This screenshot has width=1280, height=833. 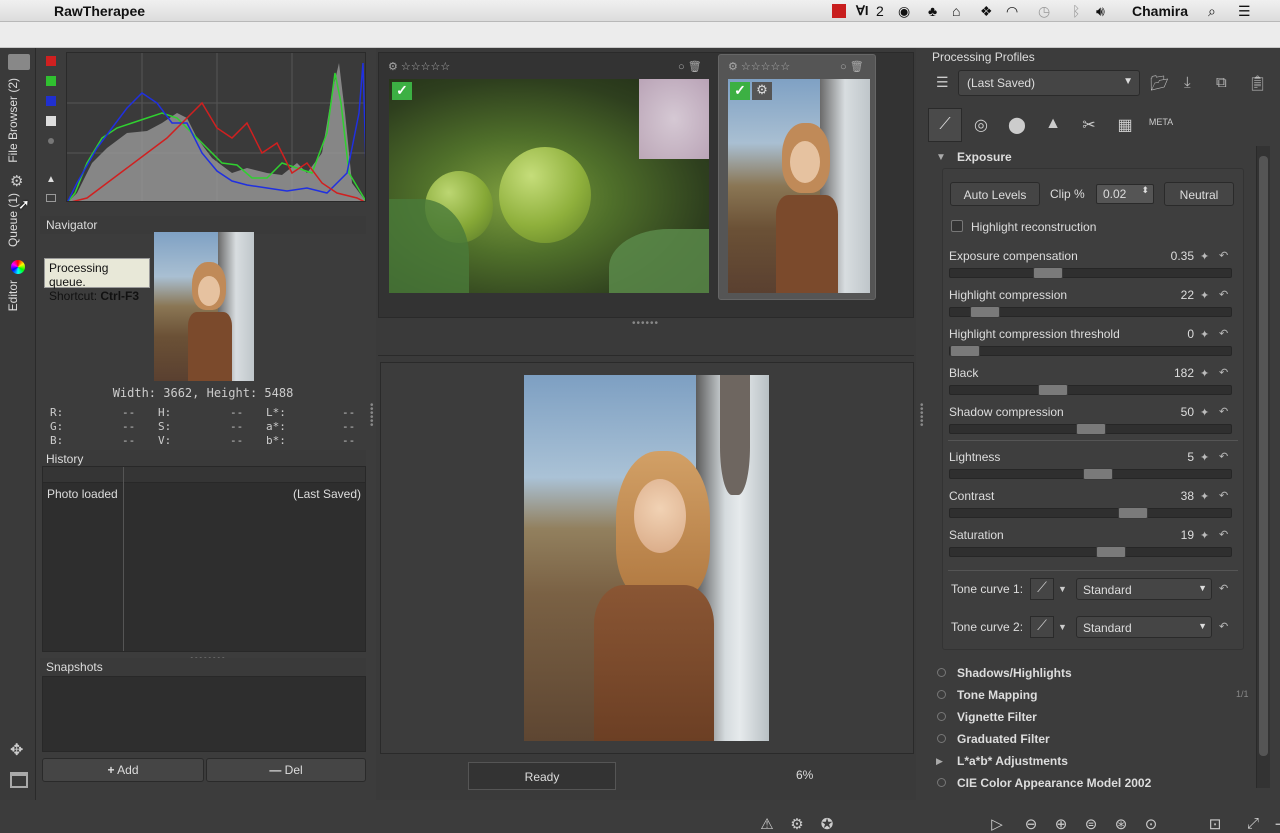 What do you see at coordinates (945, 125) in the screenshot?
I see `tab-exposure-icon: ⟋` at bounding box center [945, 125].